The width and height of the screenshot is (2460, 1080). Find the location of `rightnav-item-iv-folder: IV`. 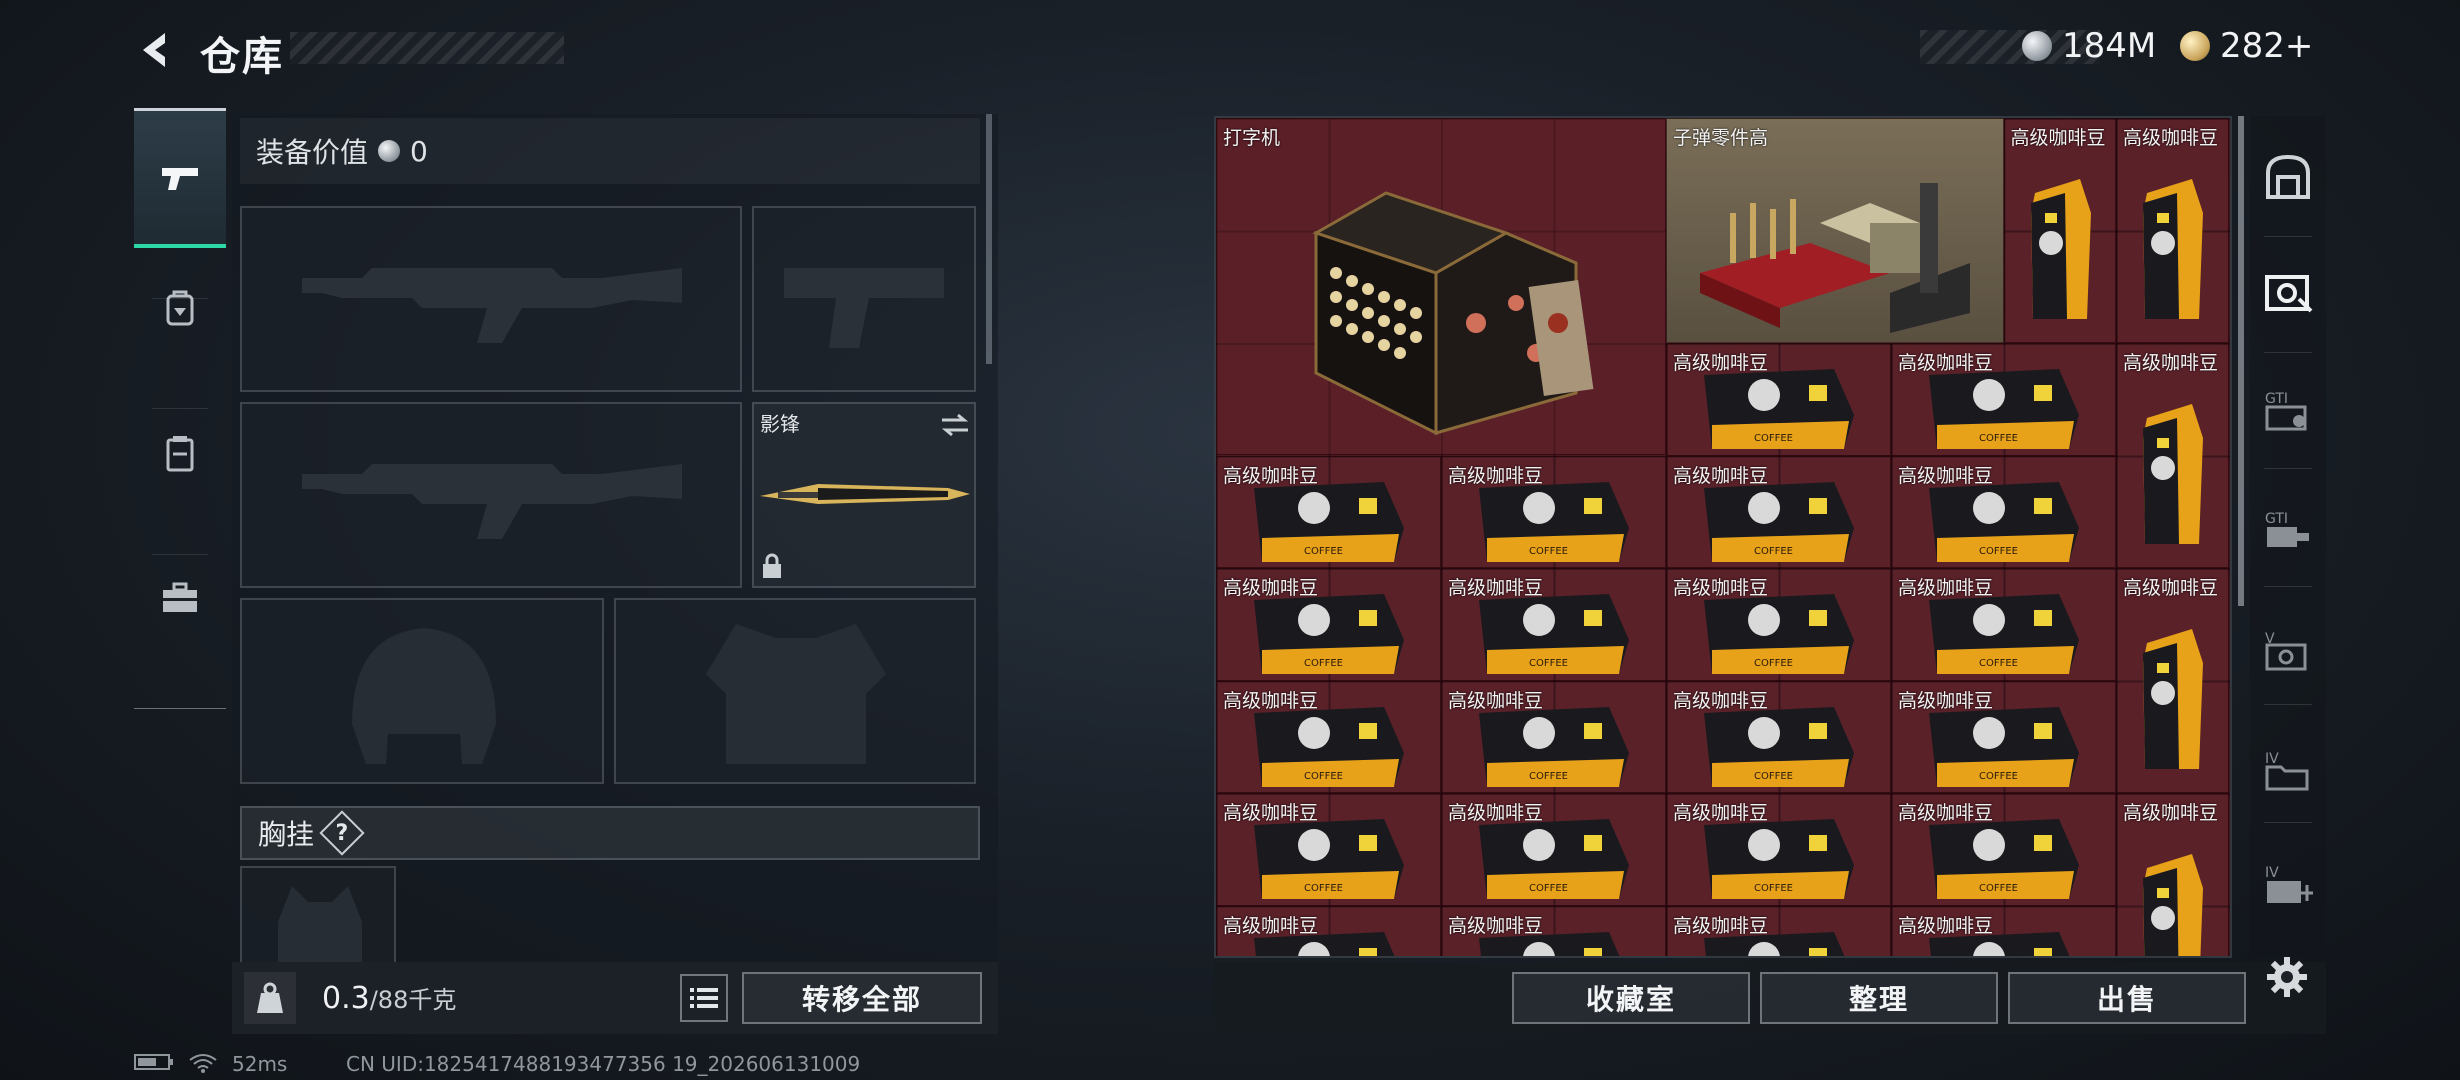

rightnav-item-iv-folder: IV is located at coordinates (2288, 770).